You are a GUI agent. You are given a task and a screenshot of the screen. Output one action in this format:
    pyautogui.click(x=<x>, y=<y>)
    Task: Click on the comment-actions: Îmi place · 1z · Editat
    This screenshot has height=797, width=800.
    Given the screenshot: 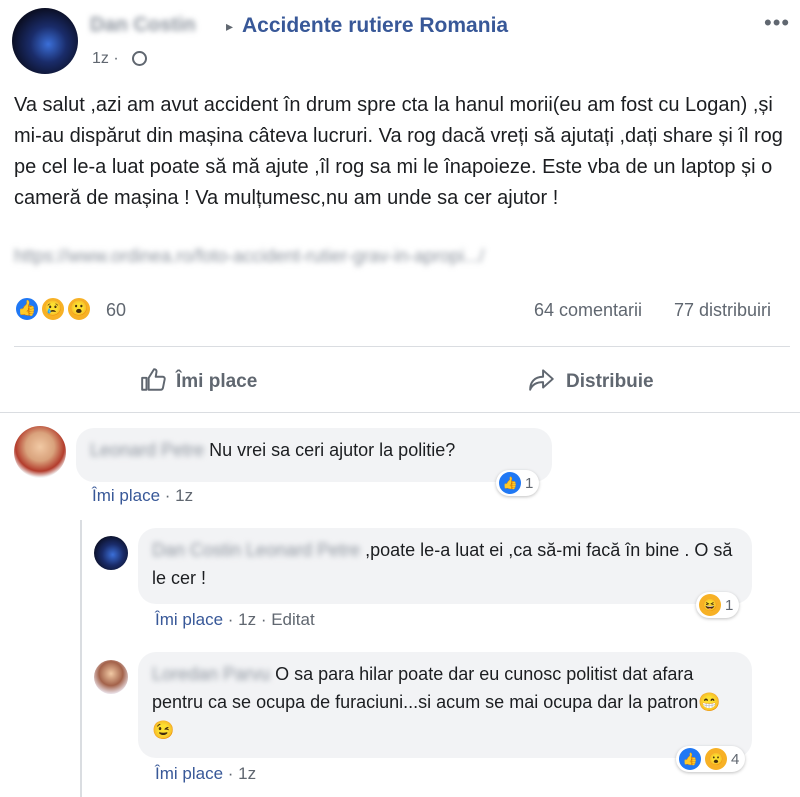 What is the action you would take?
    pyautogui.click(x=235, y=620)
    